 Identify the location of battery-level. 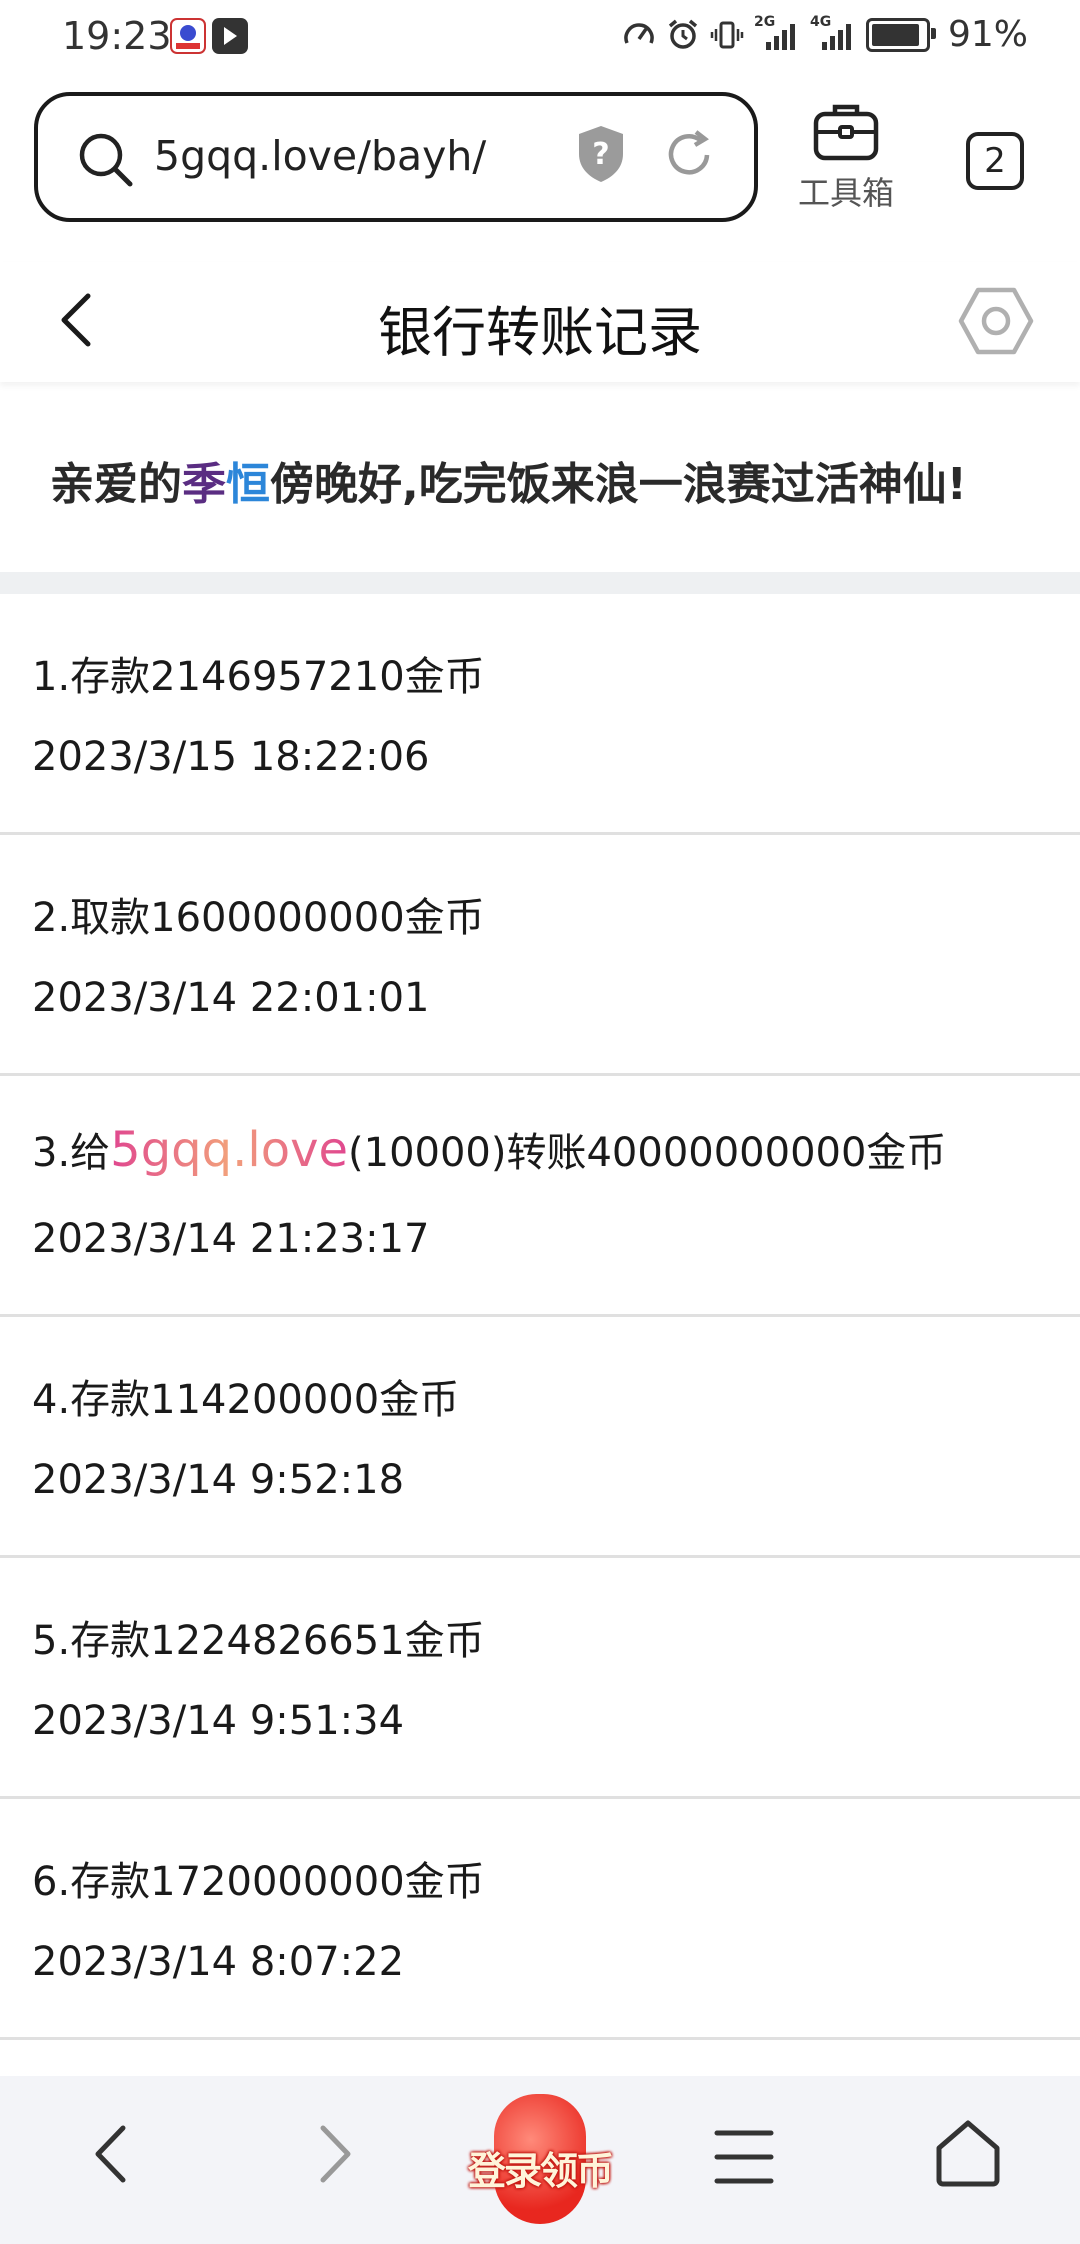
(895, 34).